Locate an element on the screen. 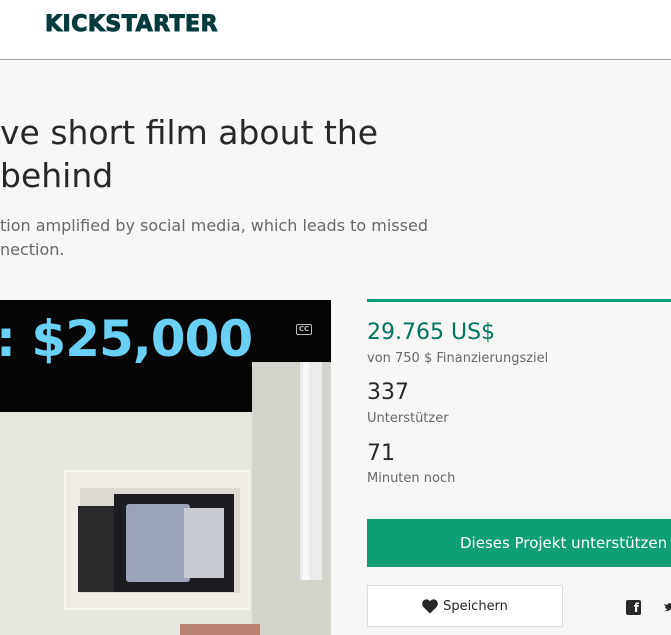 This screenshot has width=671, height=635. facebook-icon: f is located at coordinates (633, 607).